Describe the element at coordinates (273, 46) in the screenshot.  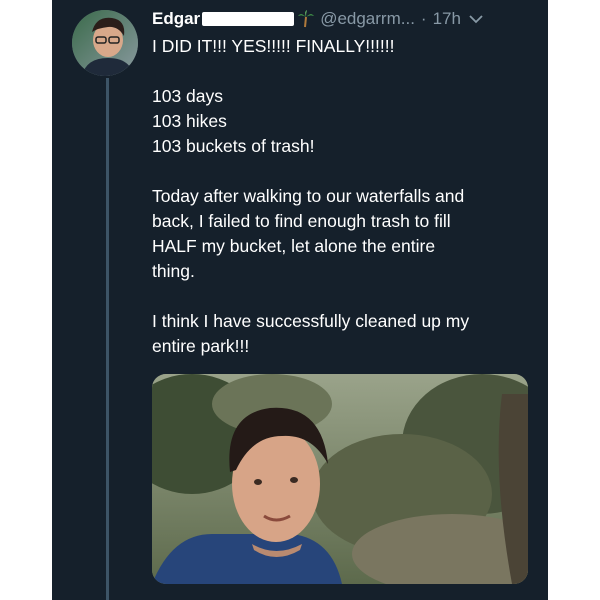
I see `tweet-line: I DID IT!!! YES!!!!! FINALLY!!!!!!` at that location.